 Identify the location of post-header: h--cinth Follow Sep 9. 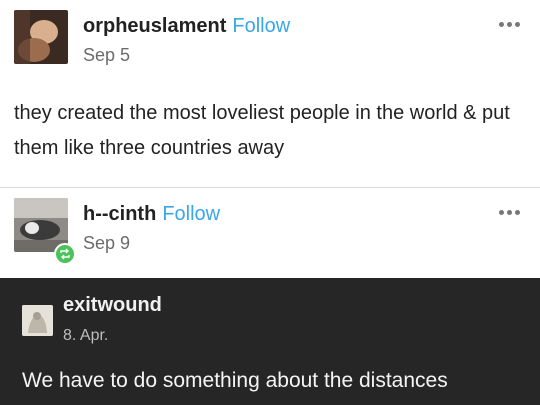
(117, 226).